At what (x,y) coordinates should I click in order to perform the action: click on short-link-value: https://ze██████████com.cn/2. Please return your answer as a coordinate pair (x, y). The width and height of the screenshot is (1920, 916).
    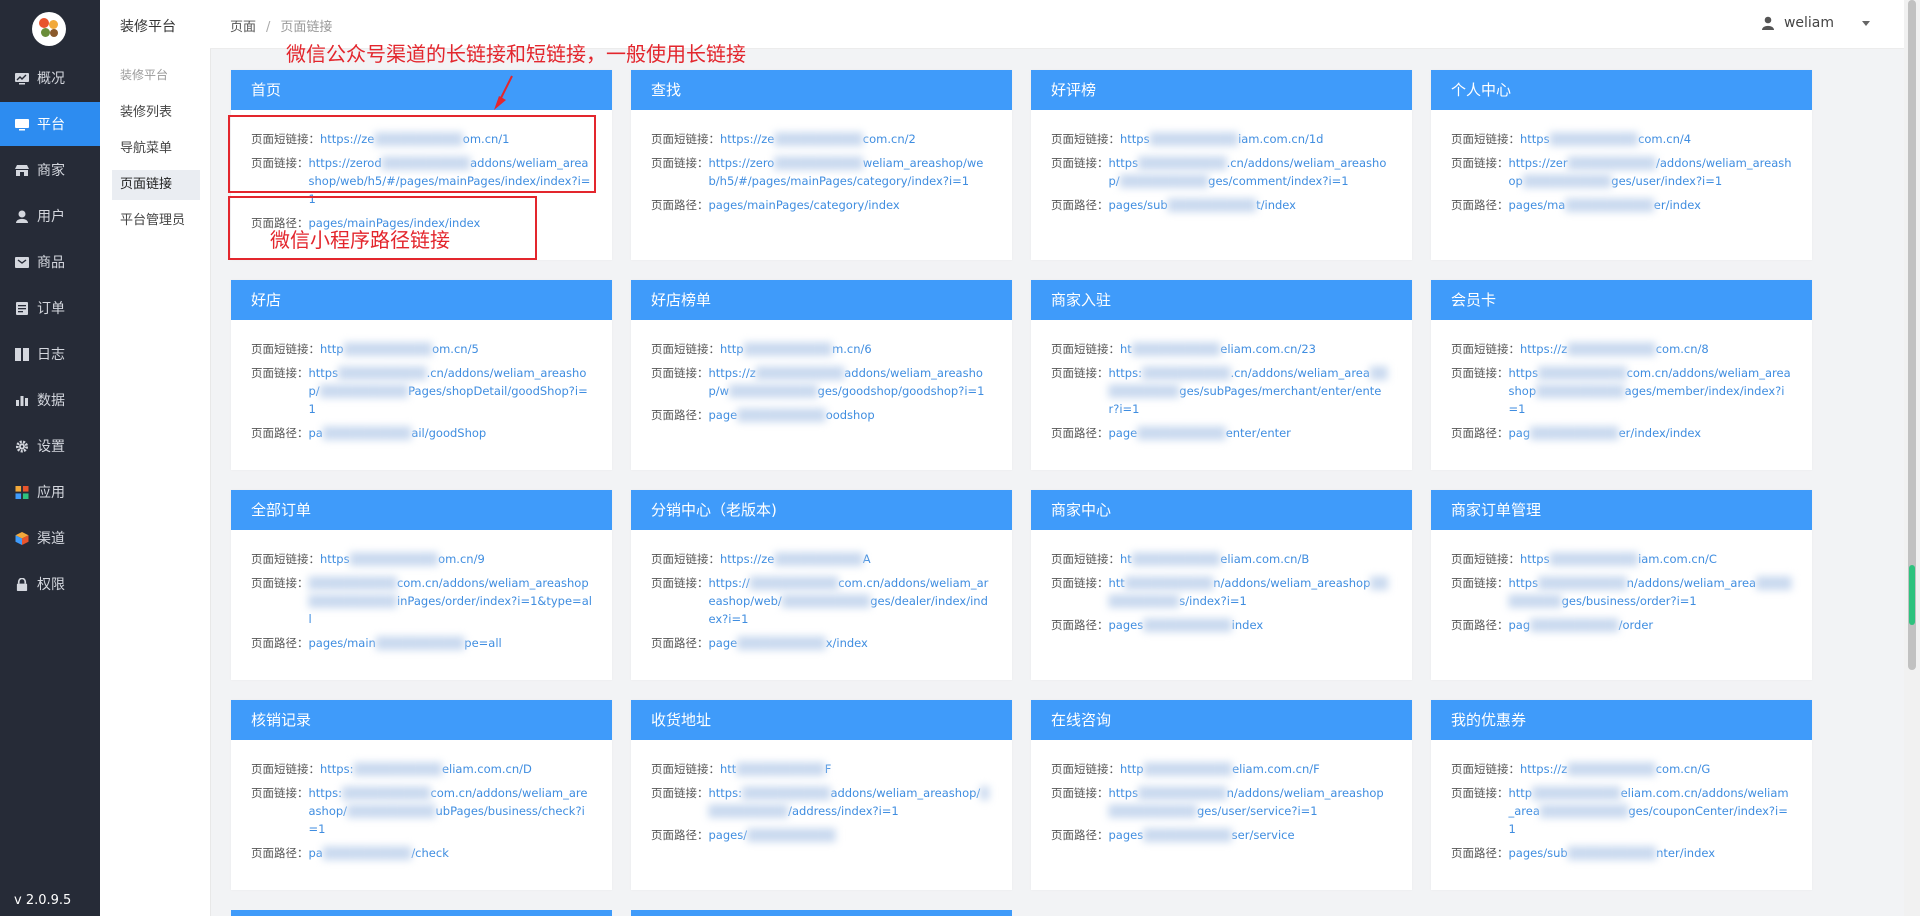
    Looking at the image, I should click on (818, 139).